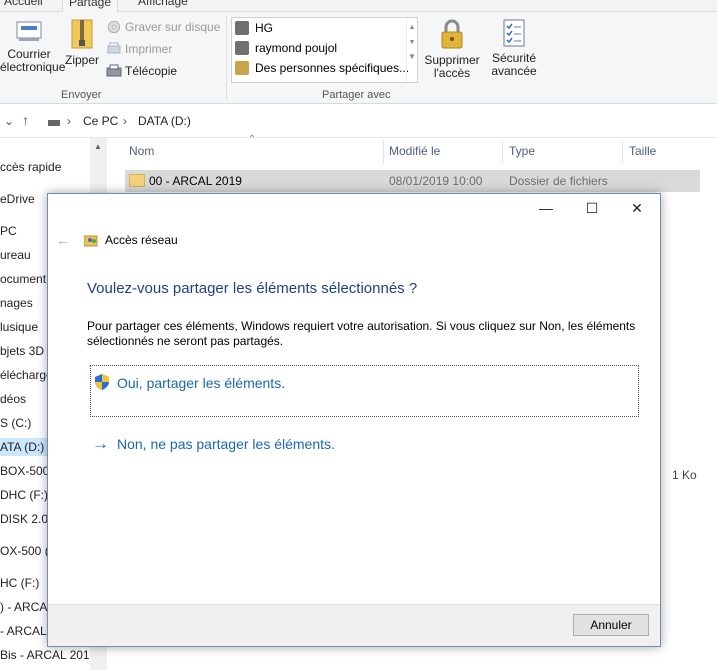 This screenshot has height=670, width=717. I want to click on dialog-titlebar: — ☐ ✕, so click(354, 209).